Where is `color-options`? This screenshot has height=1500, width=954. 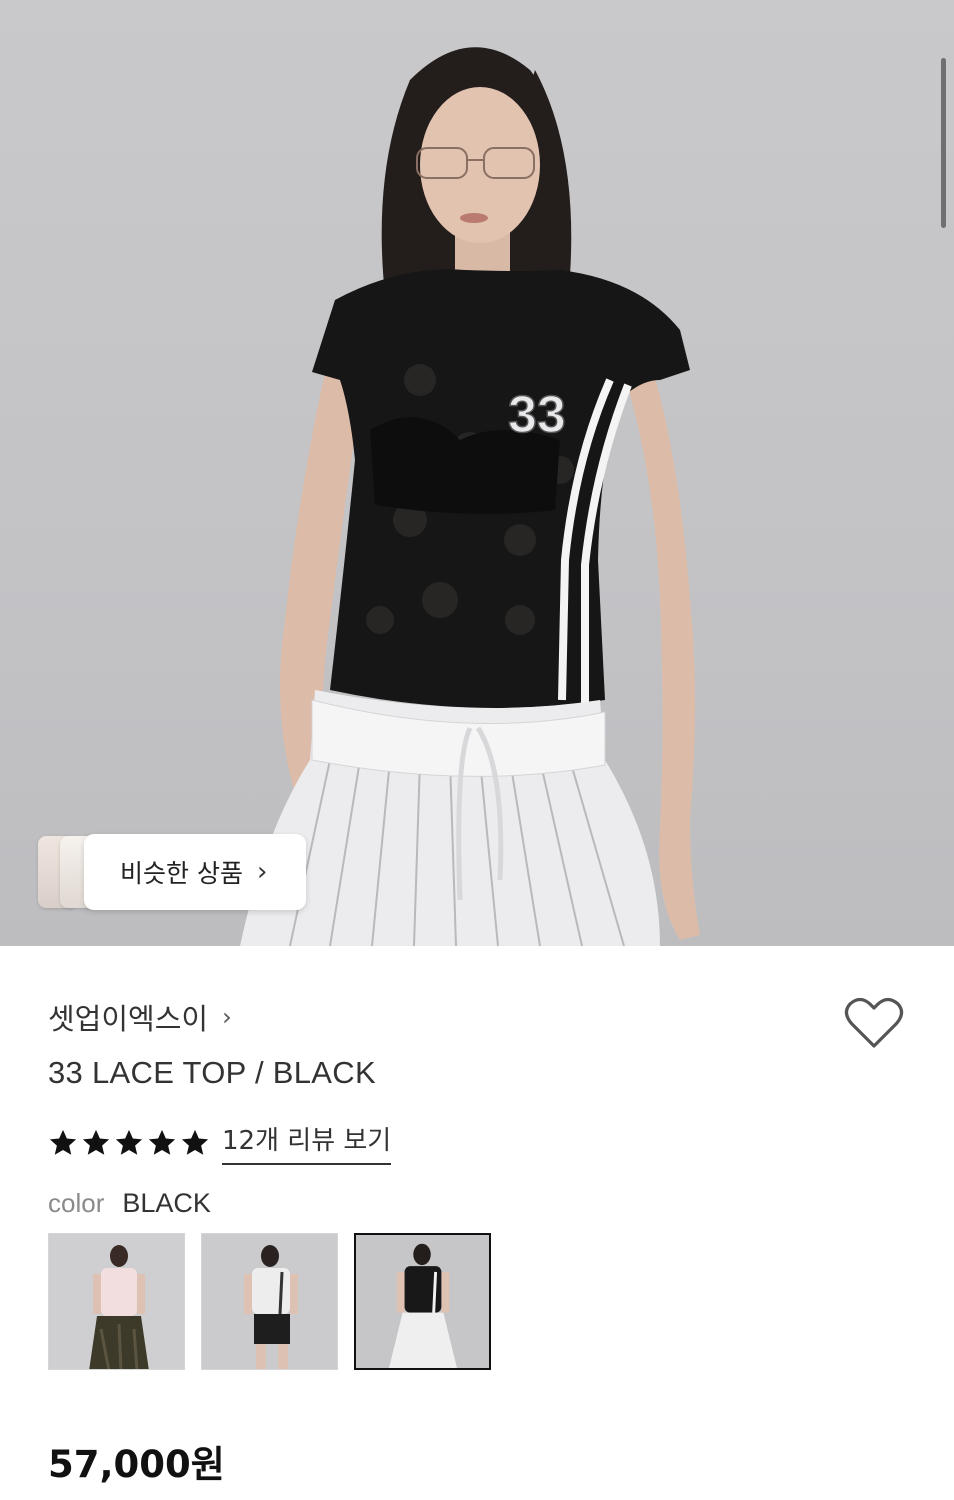 color-options is located at coordinates (269, 1301).